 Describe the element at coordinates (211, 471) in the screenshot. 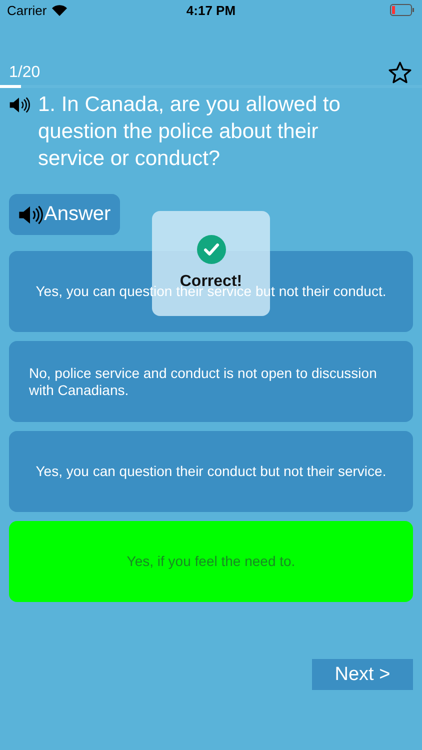

I see `answer-option: Yes, you can question their conduct but not their service.` at that location.